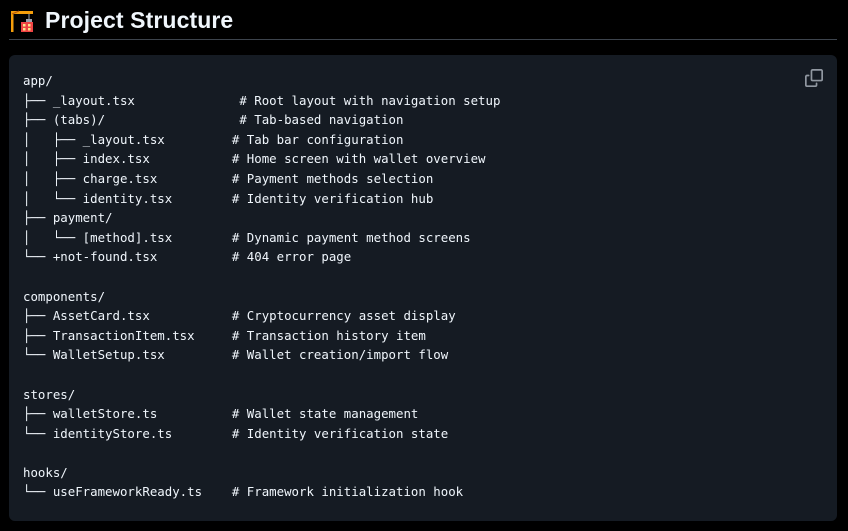 The image size is (848, 531). I want to click on page-title: Project Structure, so click(139, 19).